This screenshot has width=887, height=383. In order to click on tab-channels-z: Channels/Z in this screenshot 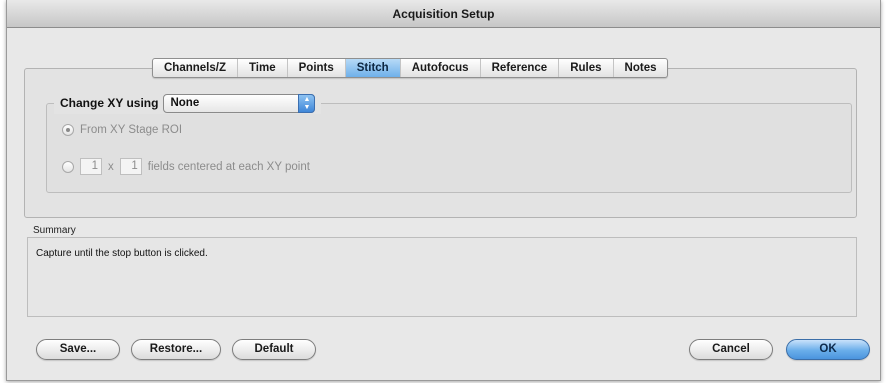, I will do `click(195, 68)`.